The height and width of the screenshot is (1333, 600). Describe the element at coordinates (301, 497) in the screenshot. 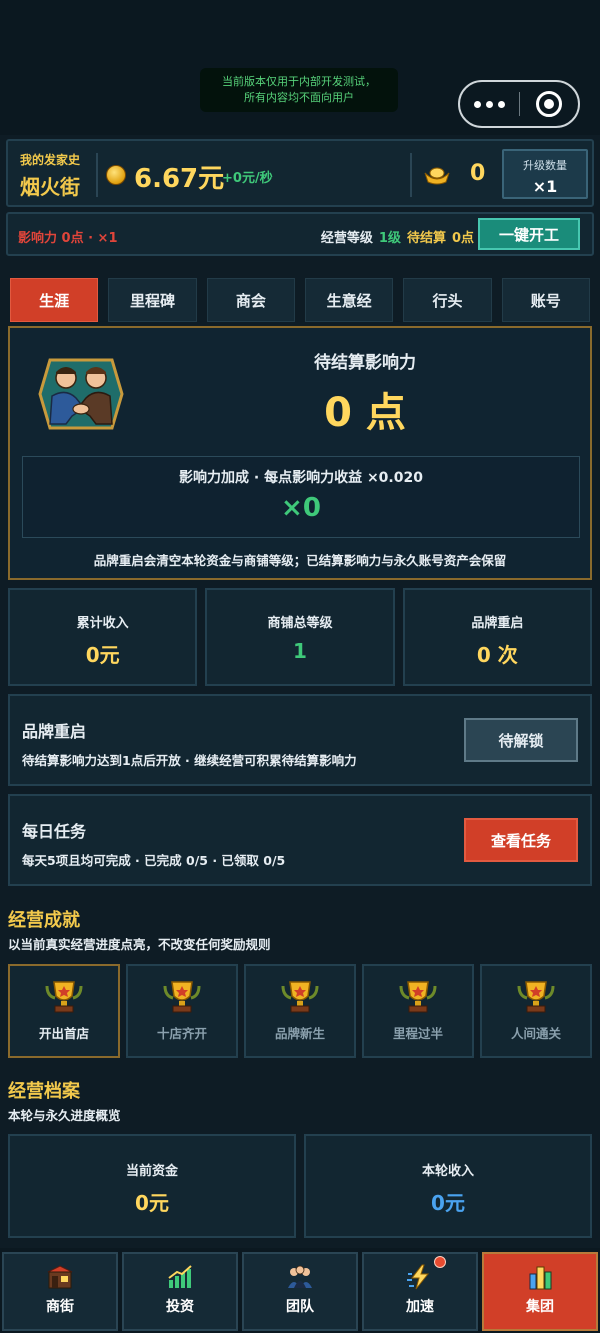

I see `influence-bonus-box: 影响力加成 · 每点影响力收益 ×0.020 ×0` at that location.